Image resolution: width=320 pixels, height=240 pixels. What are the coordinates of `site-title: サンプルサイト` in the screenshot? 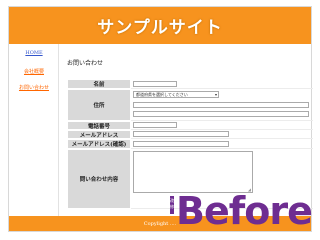 It's located at (160, 28).